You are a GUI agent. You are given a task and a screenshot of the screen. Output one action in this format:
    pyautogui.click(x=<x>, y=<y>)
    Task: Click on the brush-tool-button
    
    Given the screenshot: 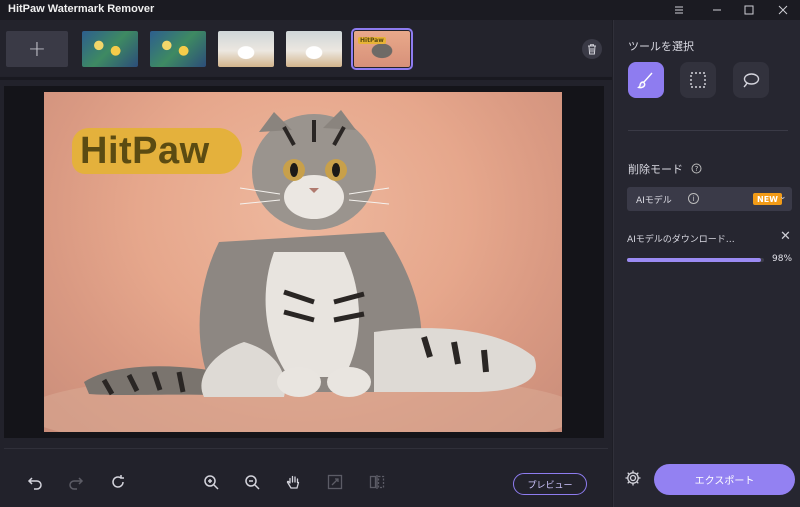 What is the action you would take?
    pyautogui.click(x=646, y=80)
    